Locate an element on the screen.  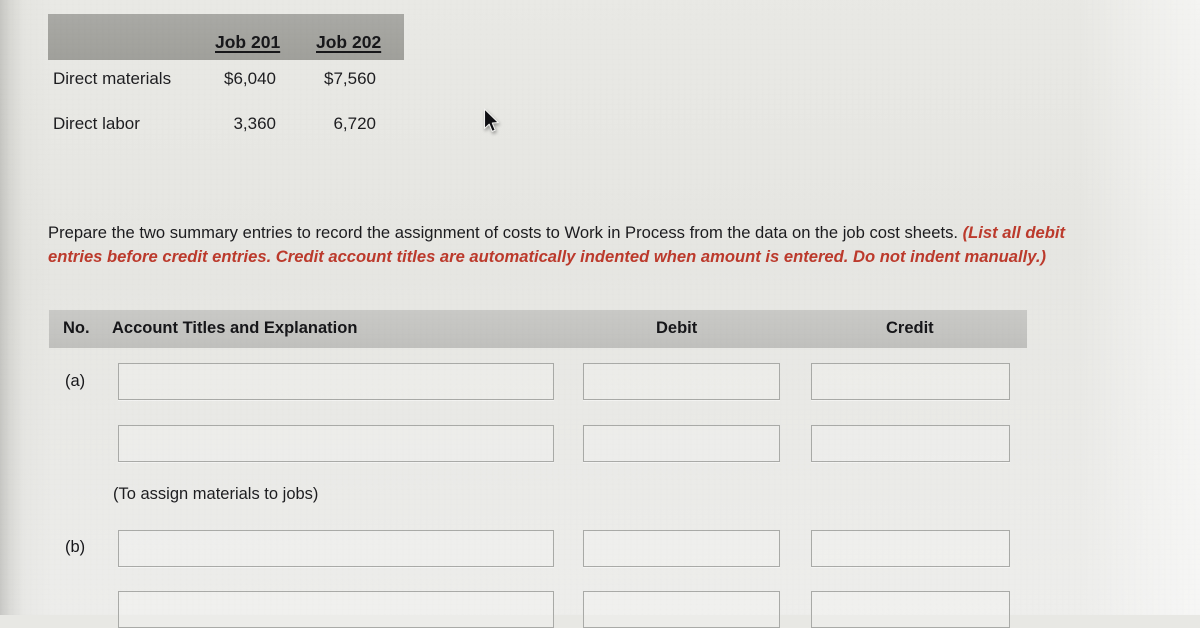
entry-a-line-2-debit-input is located at coordinates (681, 443).